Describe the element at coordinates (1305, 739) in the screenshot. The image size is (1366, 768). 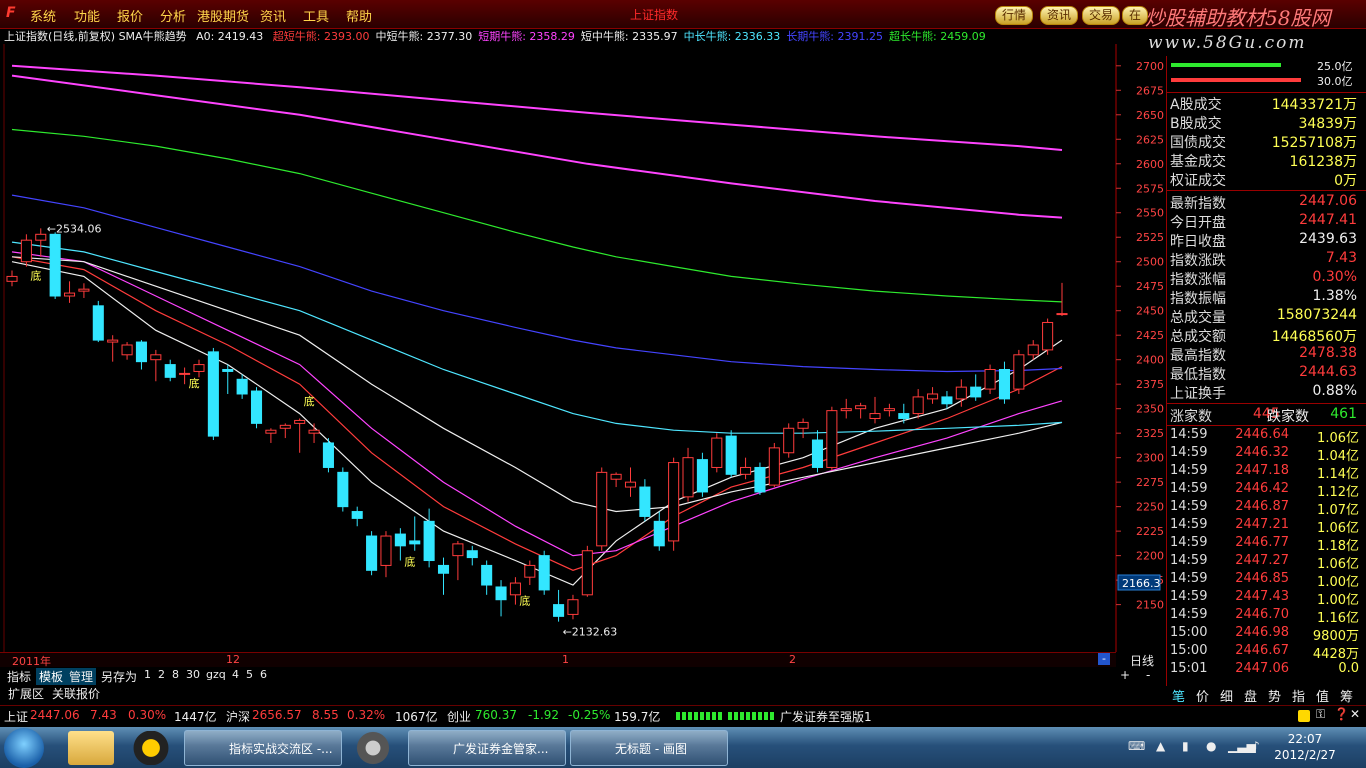
I see `clock-time: 22:07` at that location.